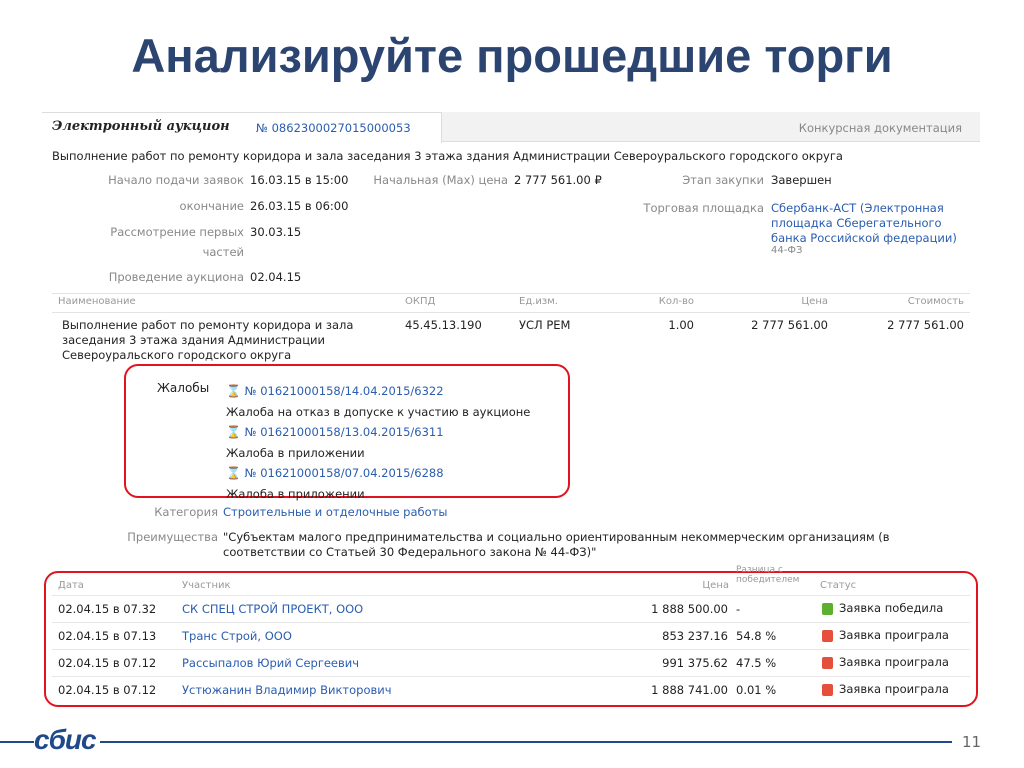  What do you see at coordinates (141, 126) in the screenshot?
I see `auction-type: Электронный аукцион` at bounding box center [141, 126].